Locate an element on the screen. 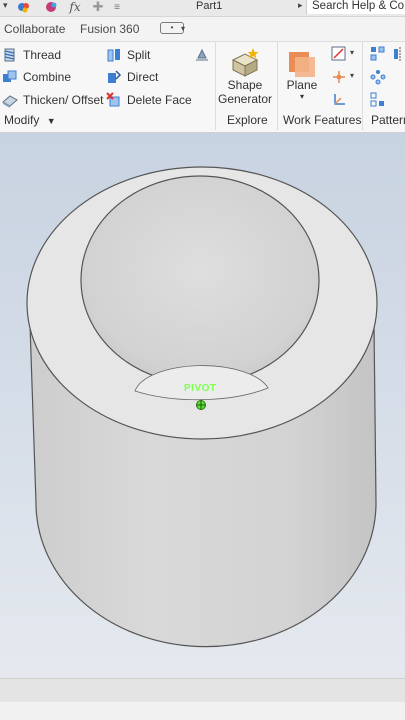 The width and height of the screenshot is (405, 720). combine-button: Combine is located at coordinates (36, 77).